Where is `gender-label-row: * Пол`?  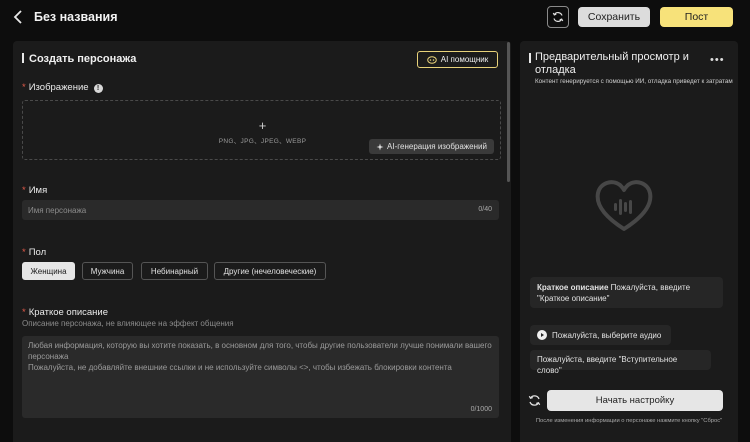
gender-label-row: * Пол is located at coordinates (34, 252).